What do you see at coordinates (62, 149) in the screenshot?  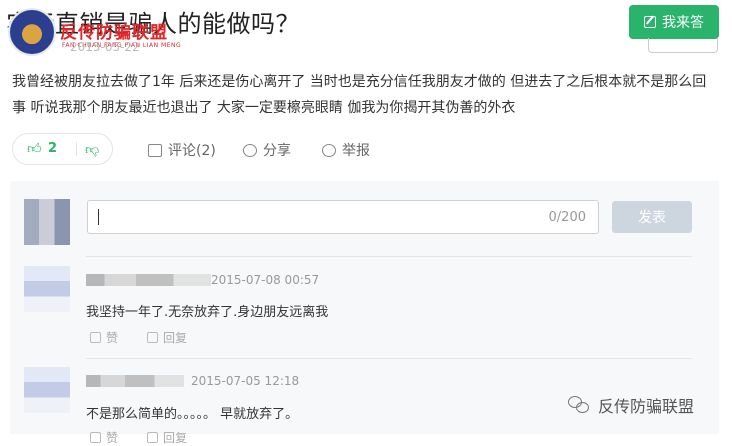 I see `vote-widget: 👍︎ 2 👎︎` at bounding box center [62, 149].